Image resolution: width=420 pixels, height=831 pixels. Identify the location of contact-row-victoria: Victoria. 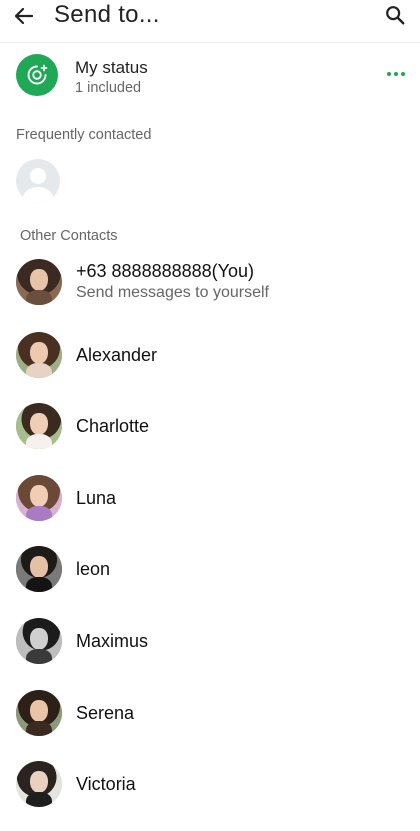
(210, 784).